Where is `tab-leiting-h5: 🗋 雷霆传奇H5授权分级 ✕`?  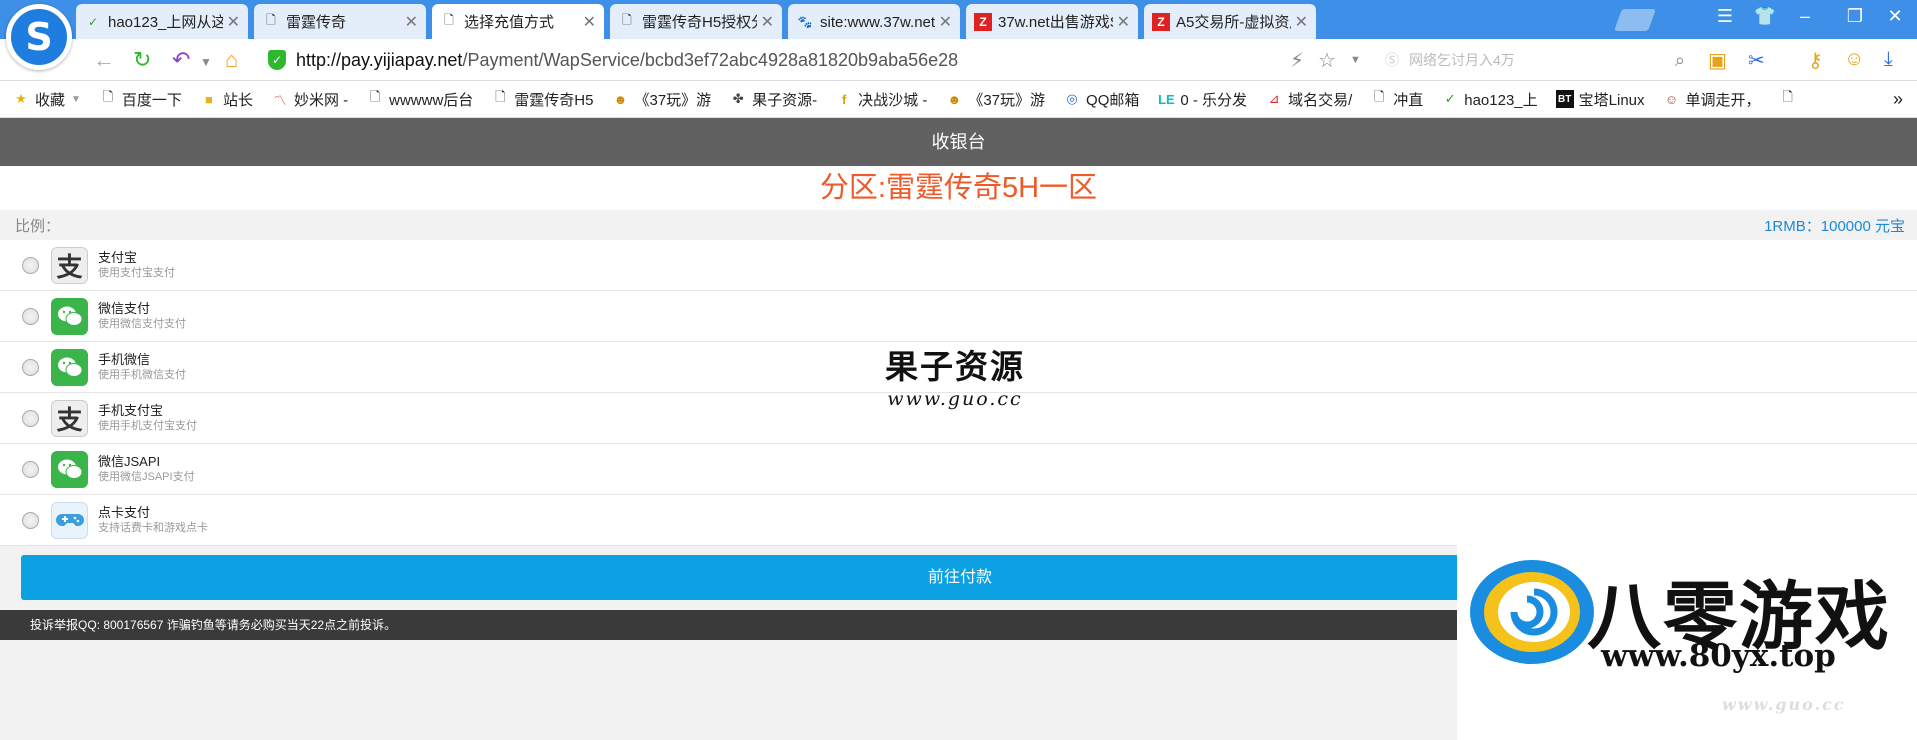
tab-leiting-h5: 🗋 雷霆传奇H5授权分级 ✕ is located at coordinates (696, 21).